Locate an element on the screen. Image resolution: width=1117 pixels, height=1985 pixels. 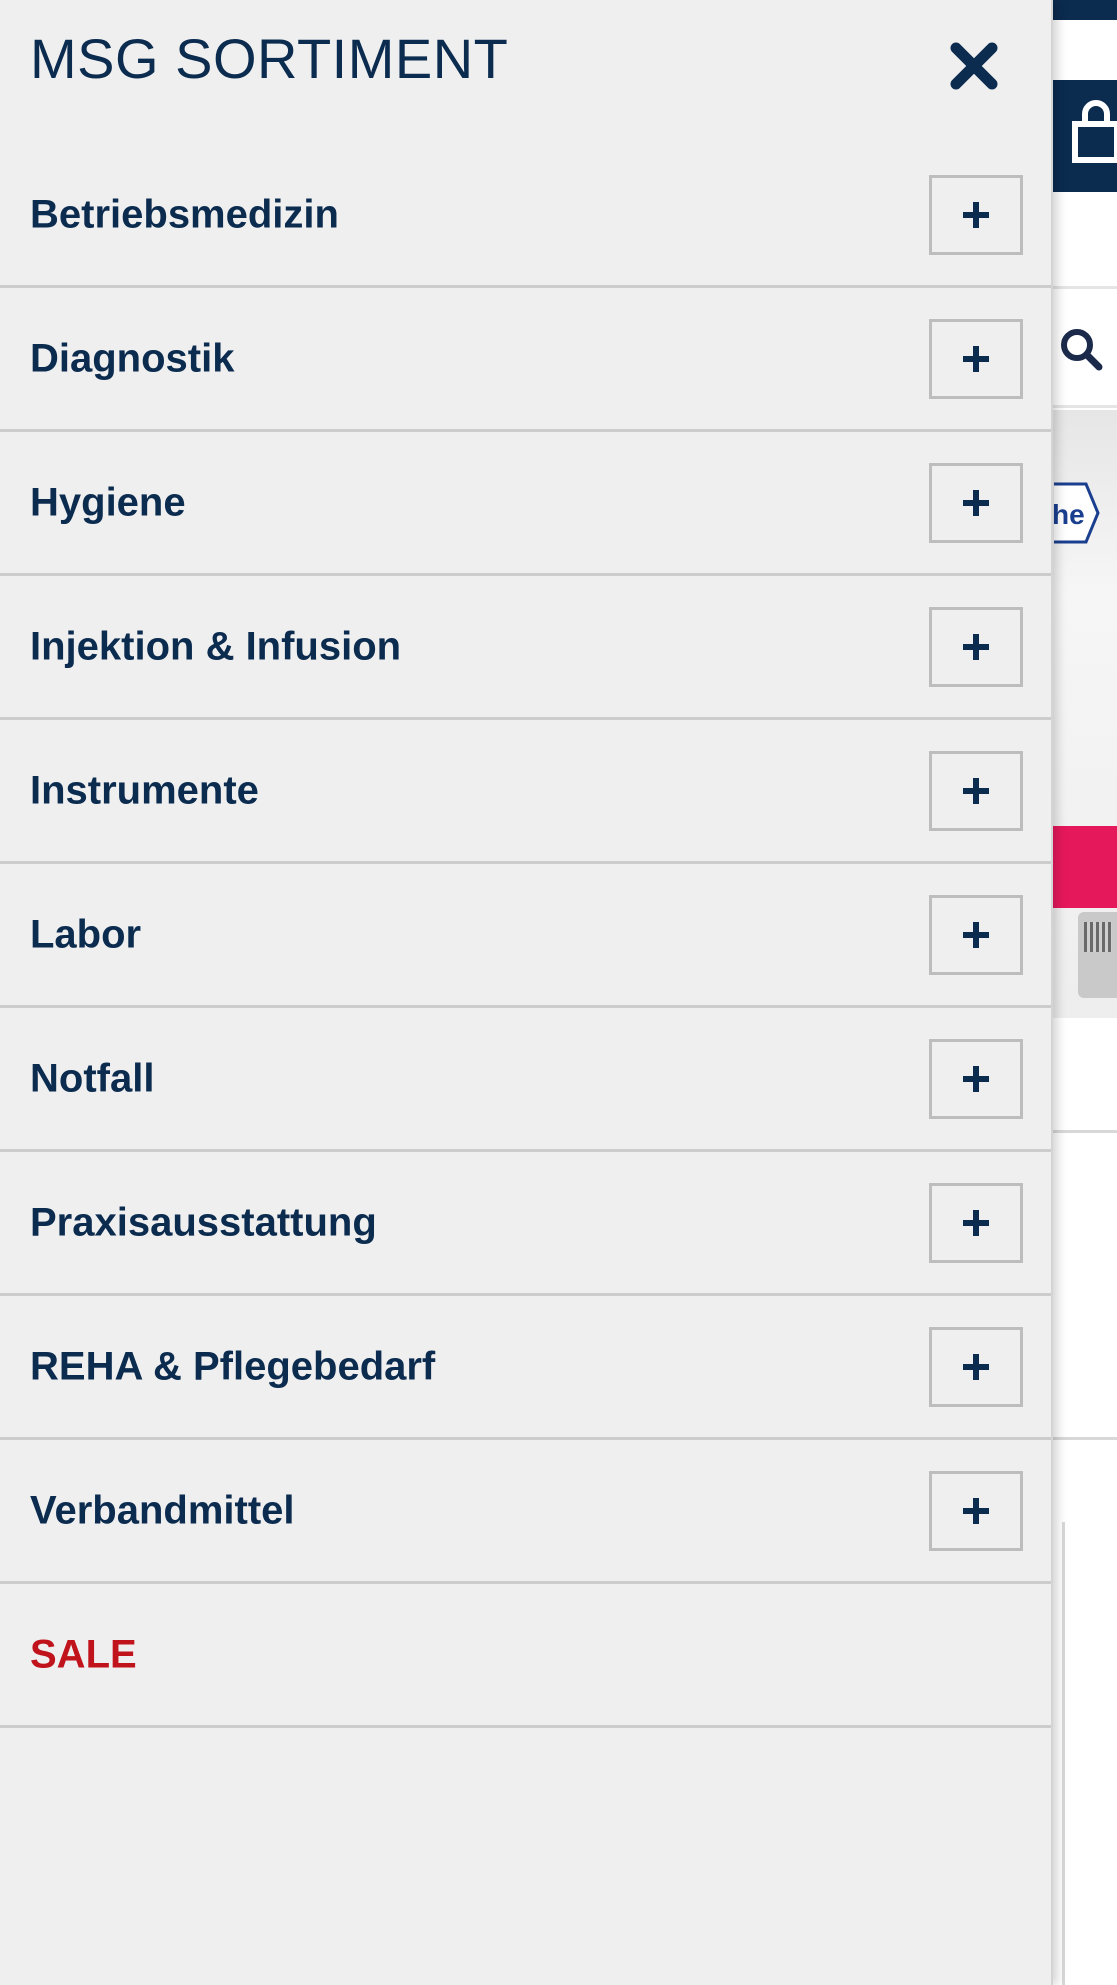
close-icon is located at coordinates (974, 66).